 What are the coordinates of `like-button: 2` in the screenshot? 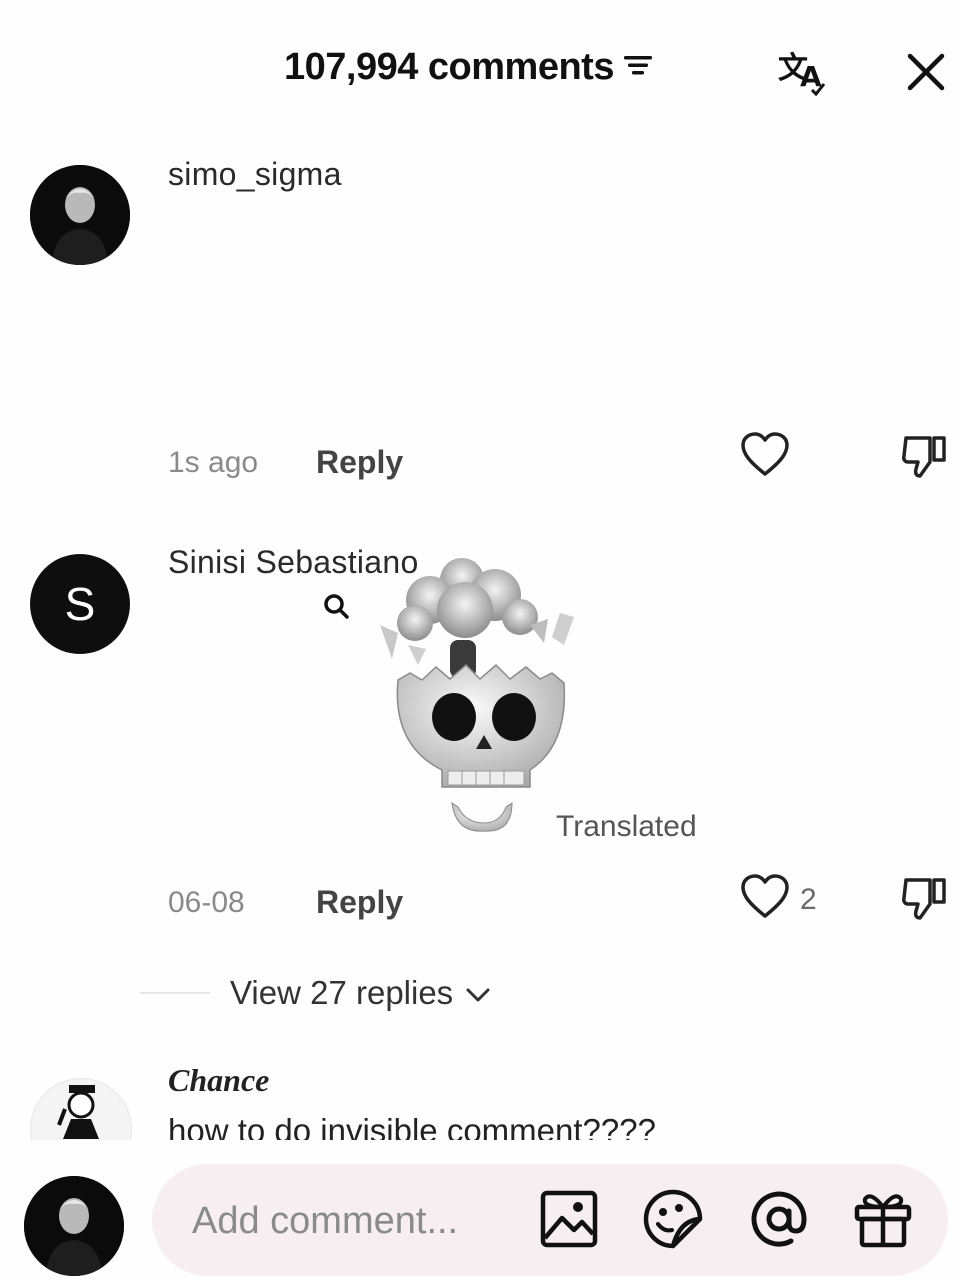 It's located at (778, 899).